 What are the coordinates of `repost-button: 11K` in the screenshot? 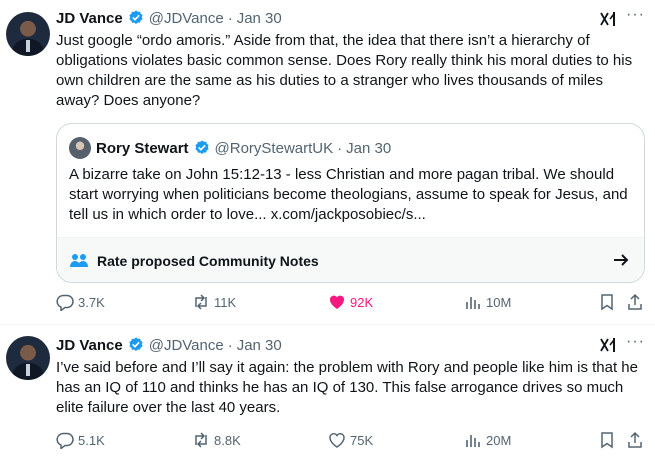 It's located at (214, 302).